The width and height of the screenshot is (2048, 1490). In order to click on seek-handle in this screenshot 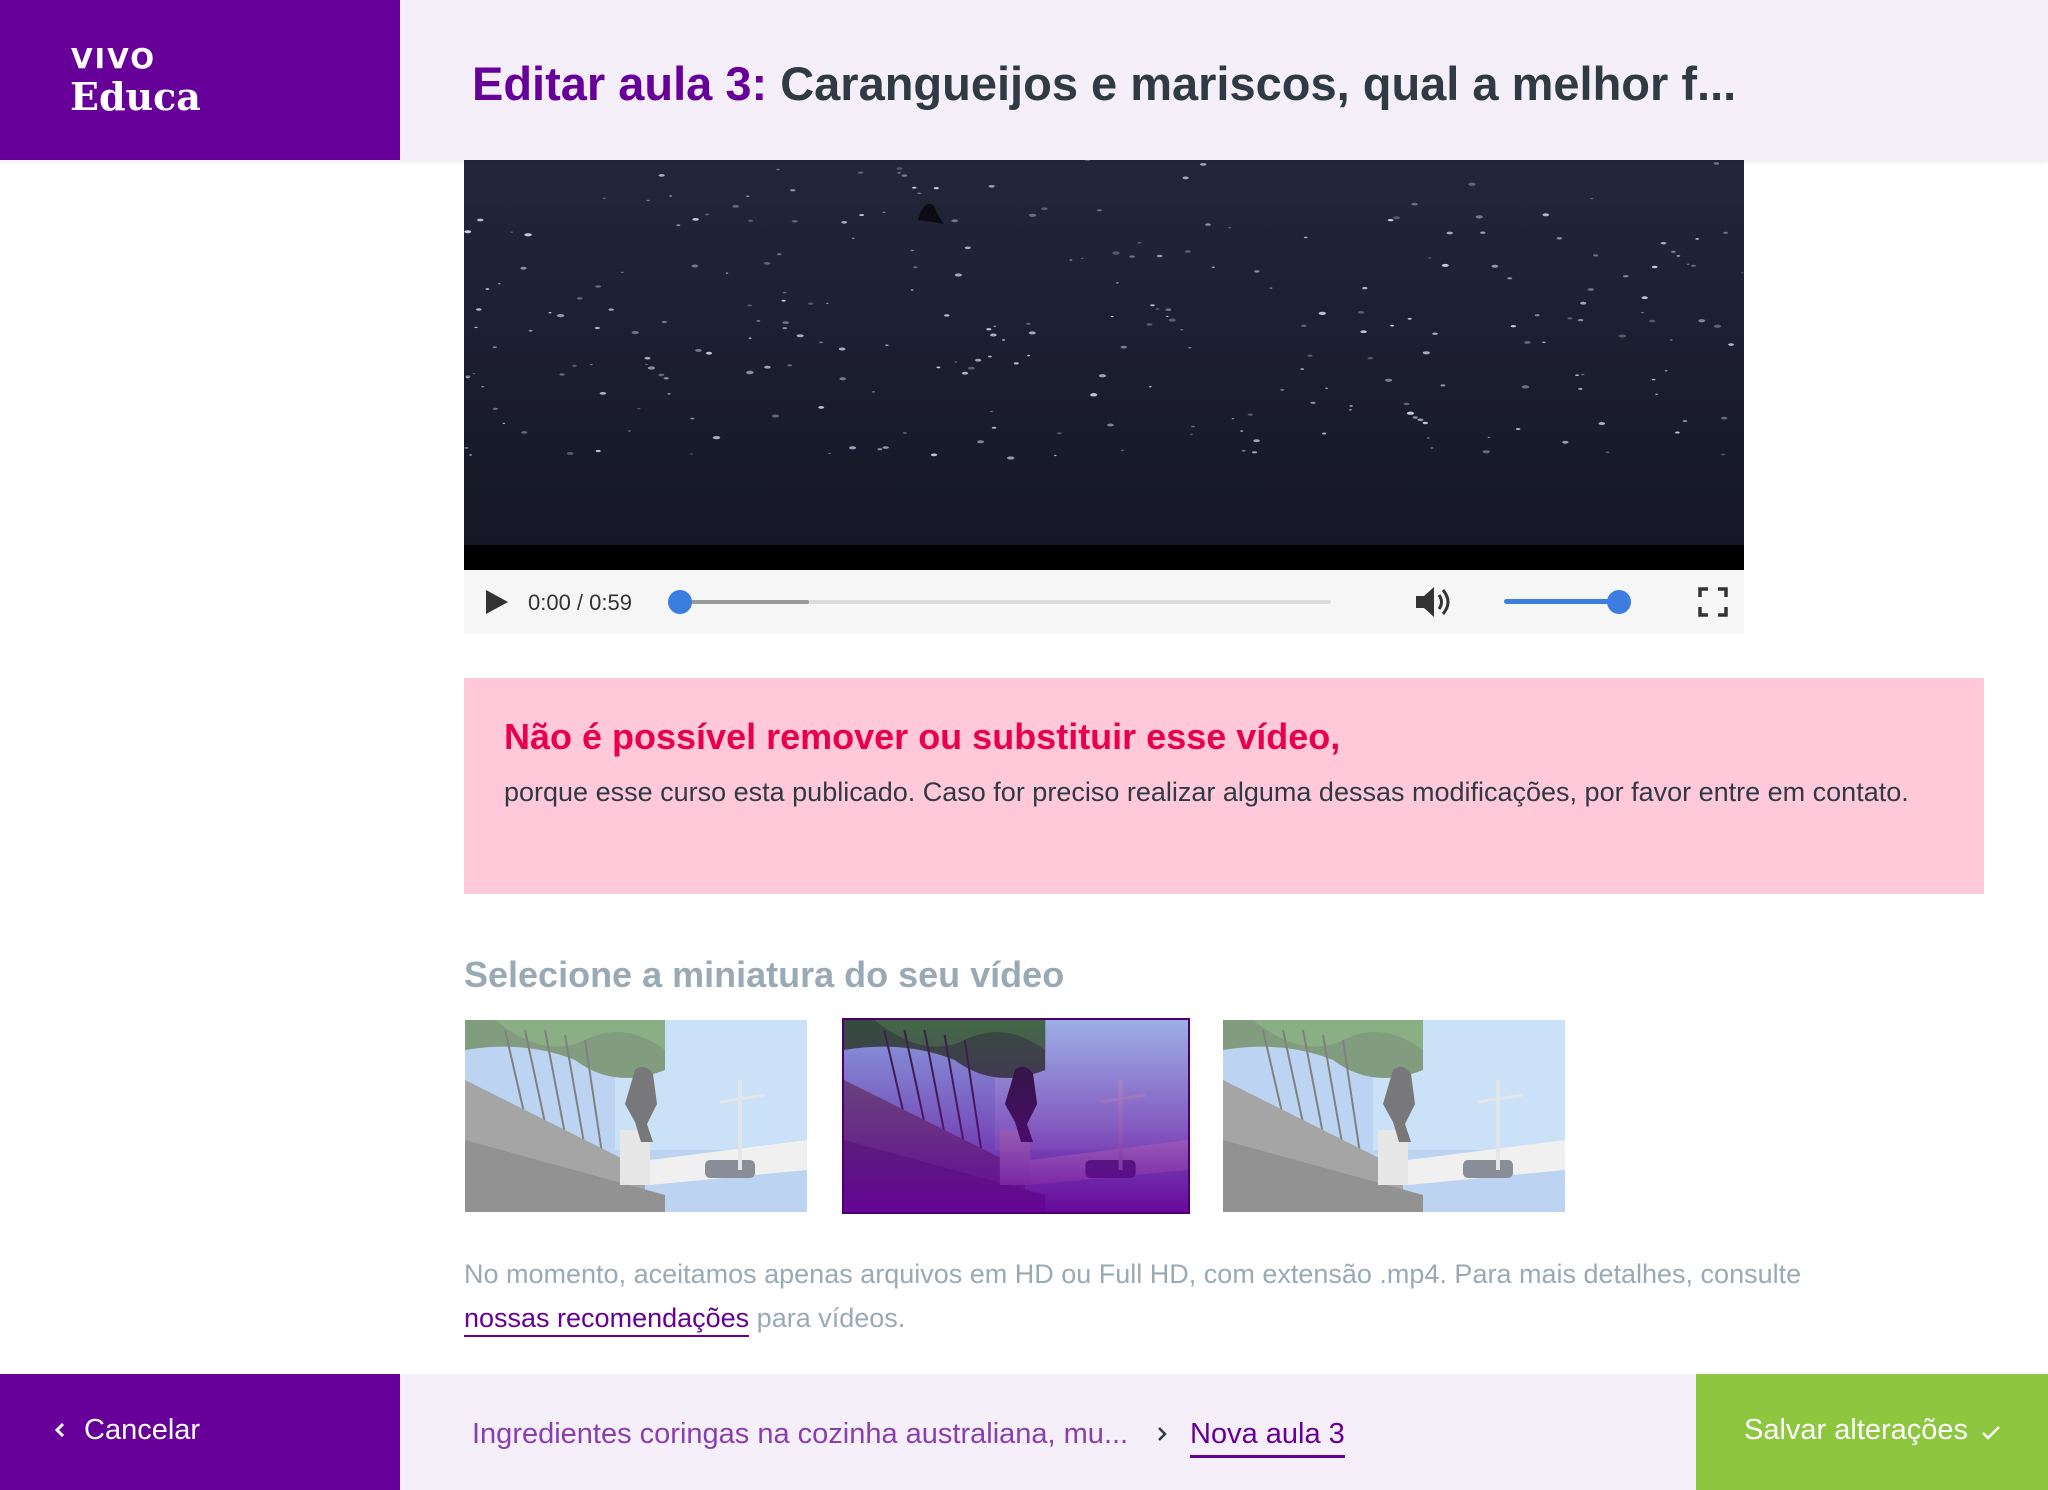, I will do `click(680, 602)`.